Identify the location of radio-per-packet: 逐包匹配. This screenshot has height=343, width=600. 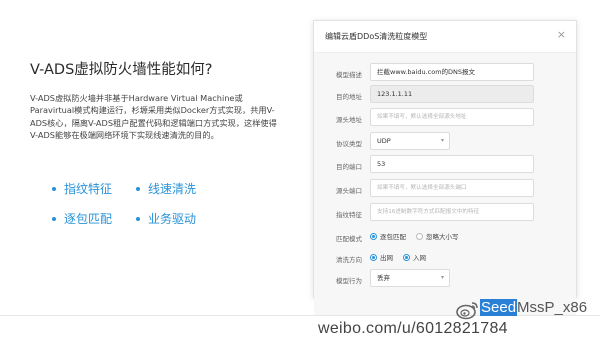
(388, 236).